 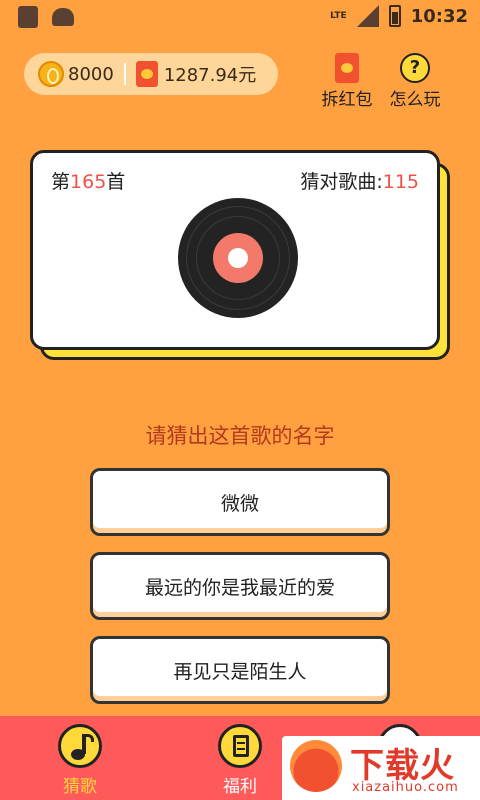 I want to click on song-index-number: 165, so click(x=88, y=182).